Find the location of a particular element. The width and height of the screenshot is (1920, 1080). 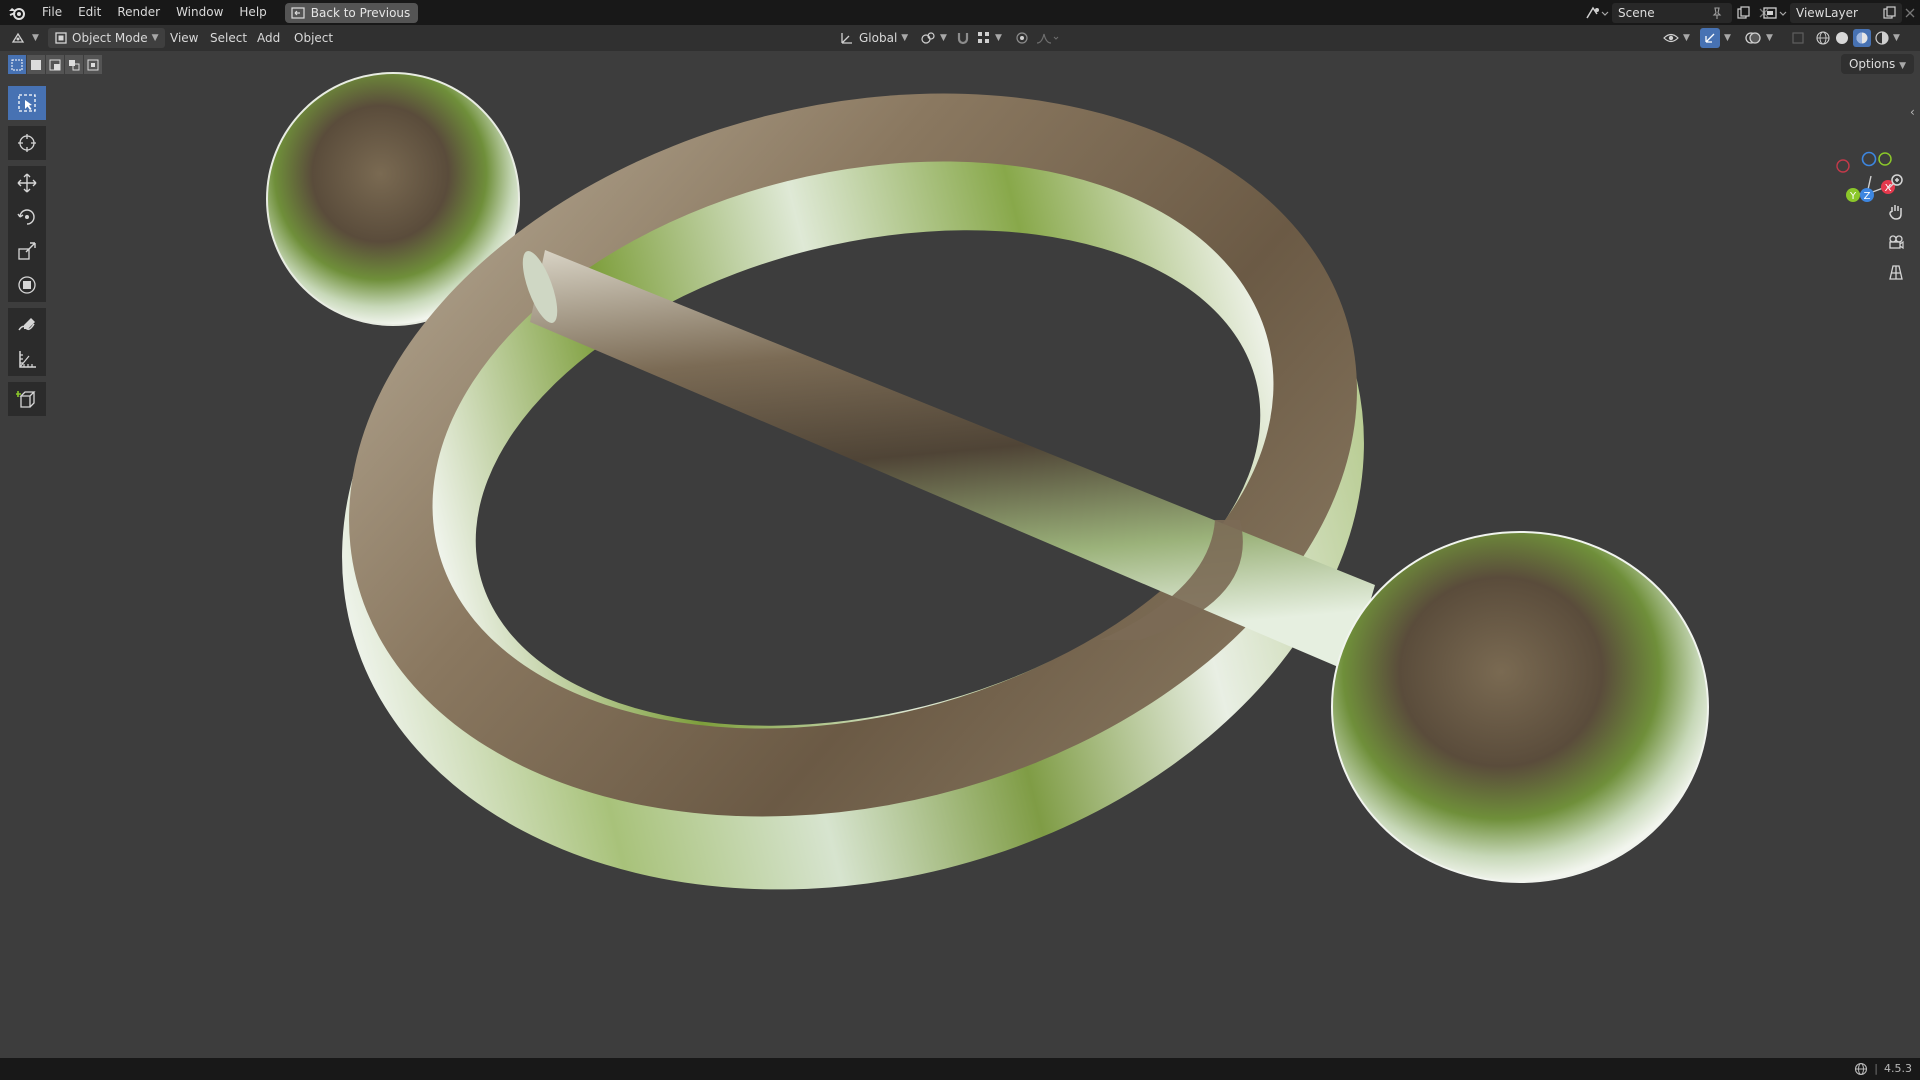

transform-tool is located at coordinates (27, 285).